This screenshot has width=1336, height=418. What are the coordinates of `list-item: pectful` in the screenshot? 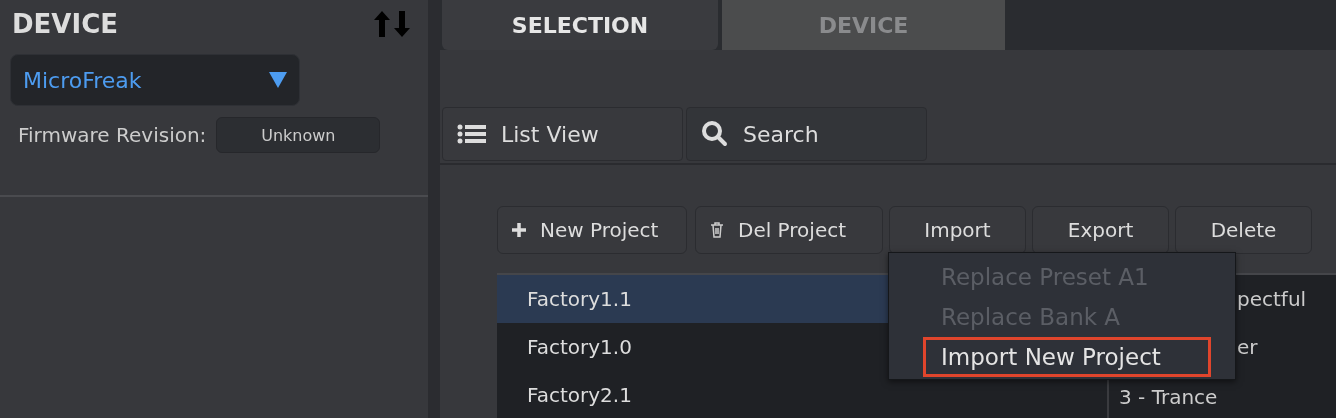 It's located at (1272, 299).